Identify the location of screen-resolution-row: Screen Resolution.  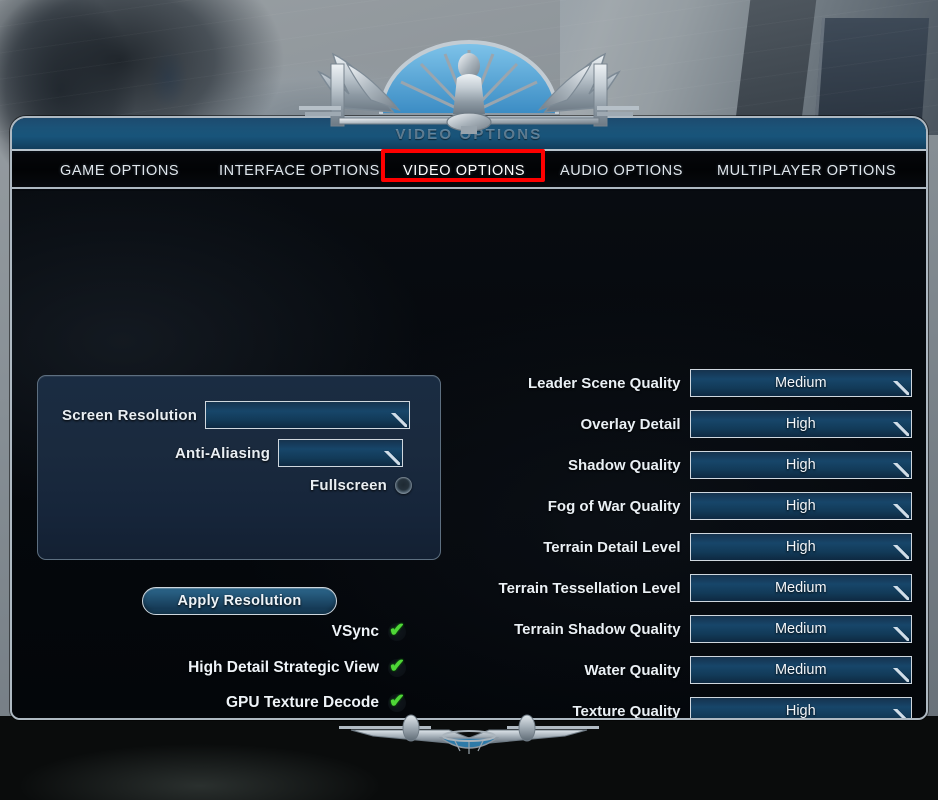
(240, 415).